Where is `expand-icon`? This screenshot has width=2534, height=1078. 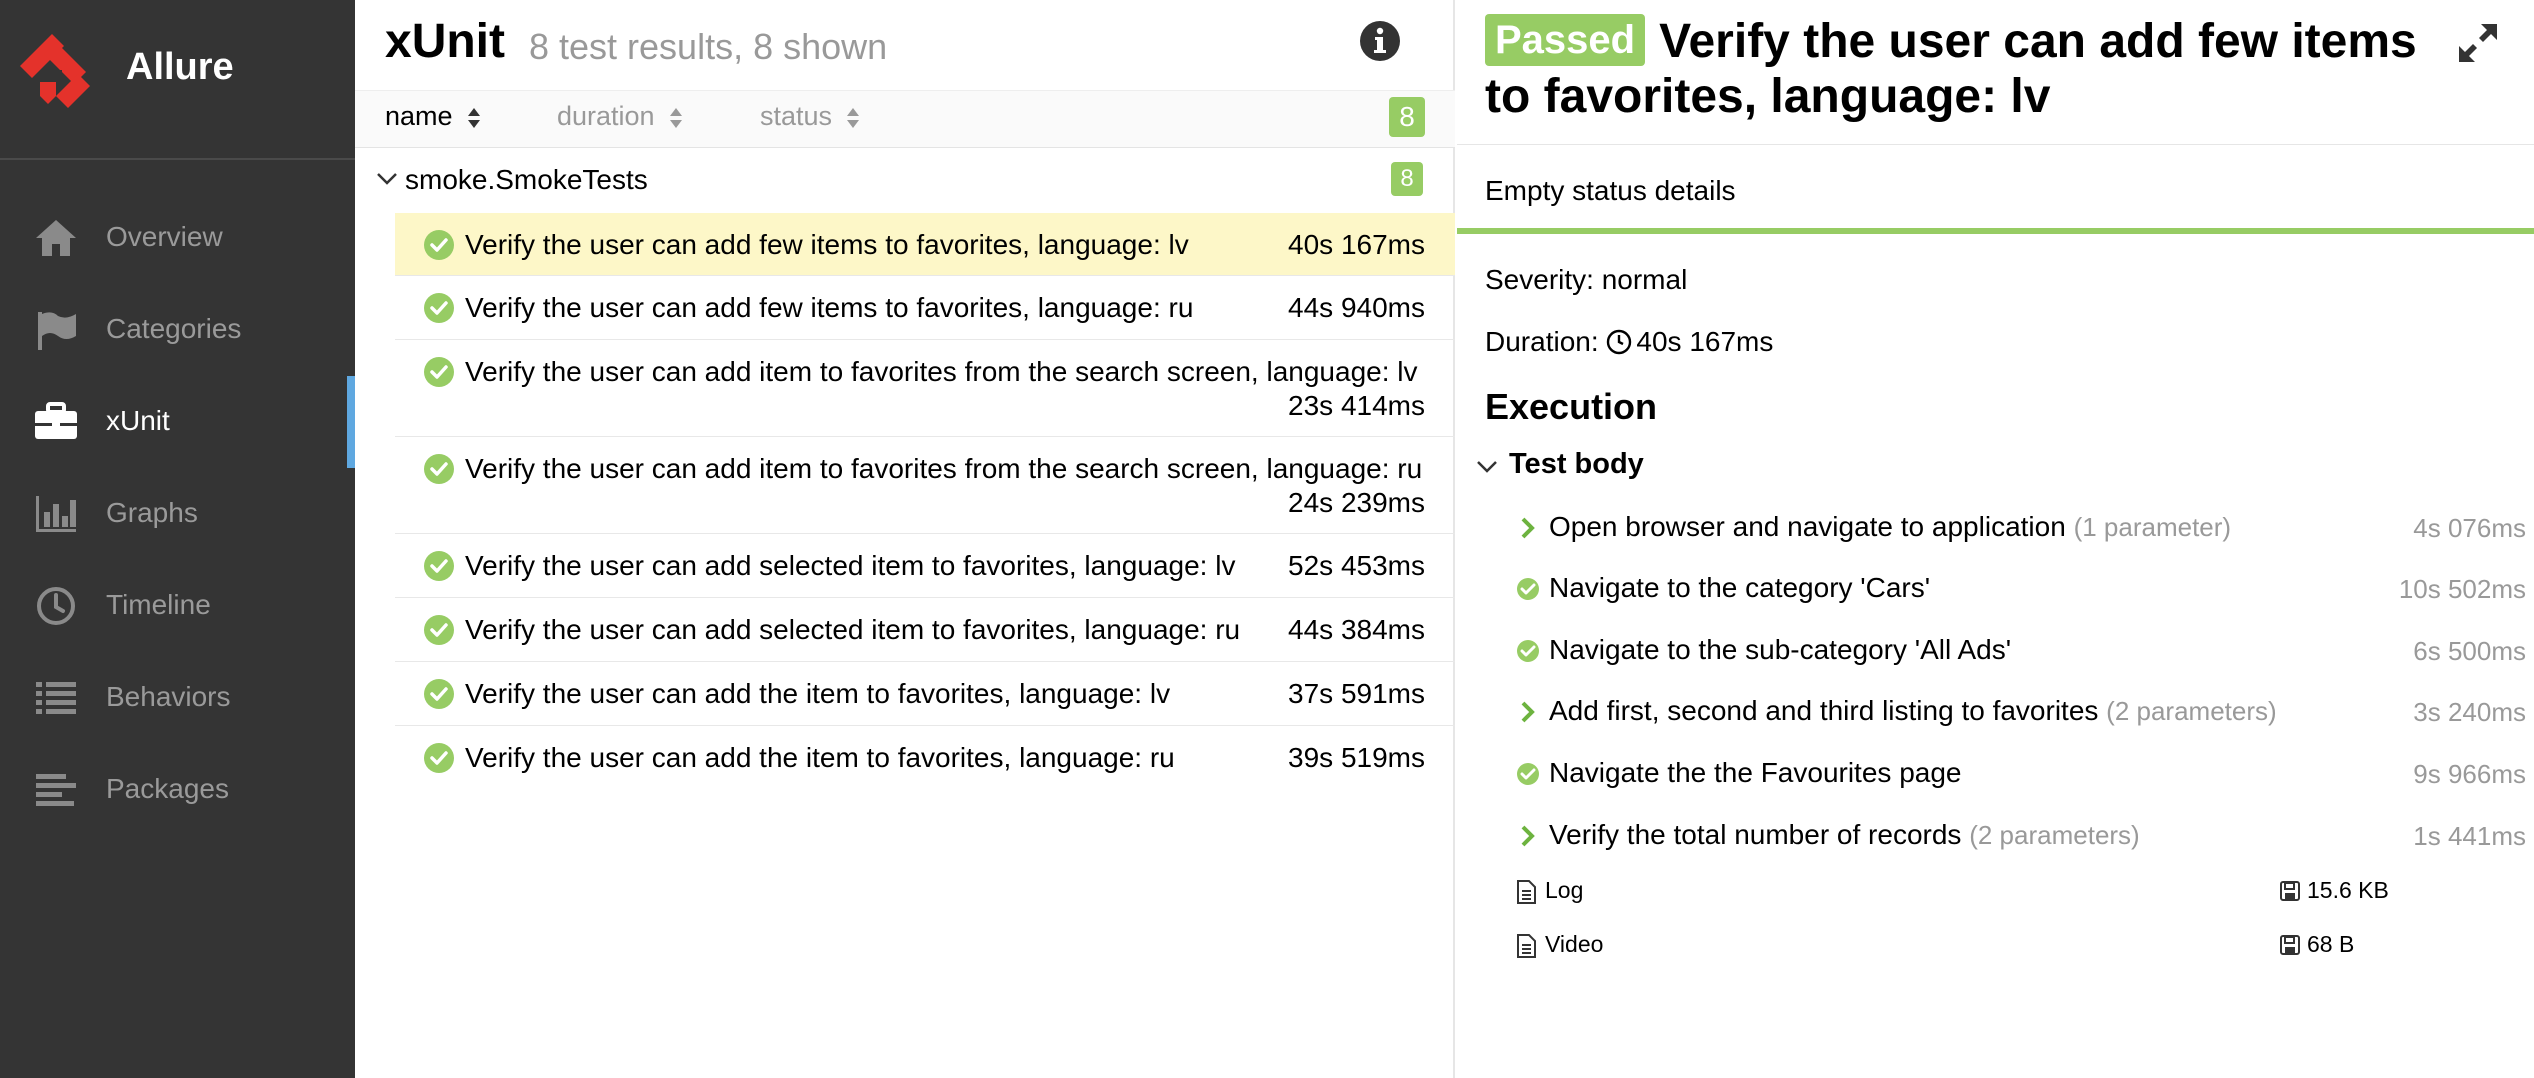
expand-icon is located at coordinates (2478, 43).